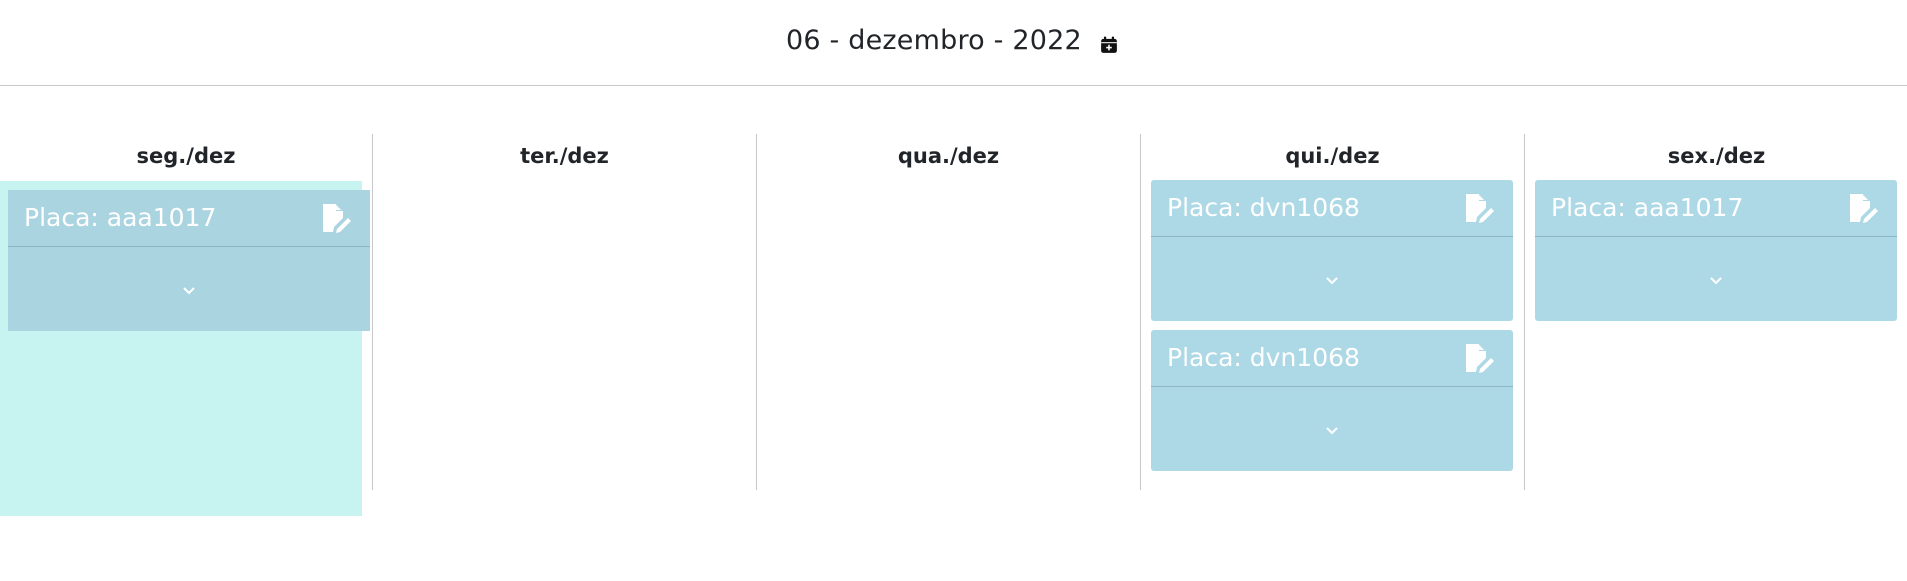  Describe the element at coordinates (1716, 156) in the screenshot. I see `day-header: sex./dez` at that location.